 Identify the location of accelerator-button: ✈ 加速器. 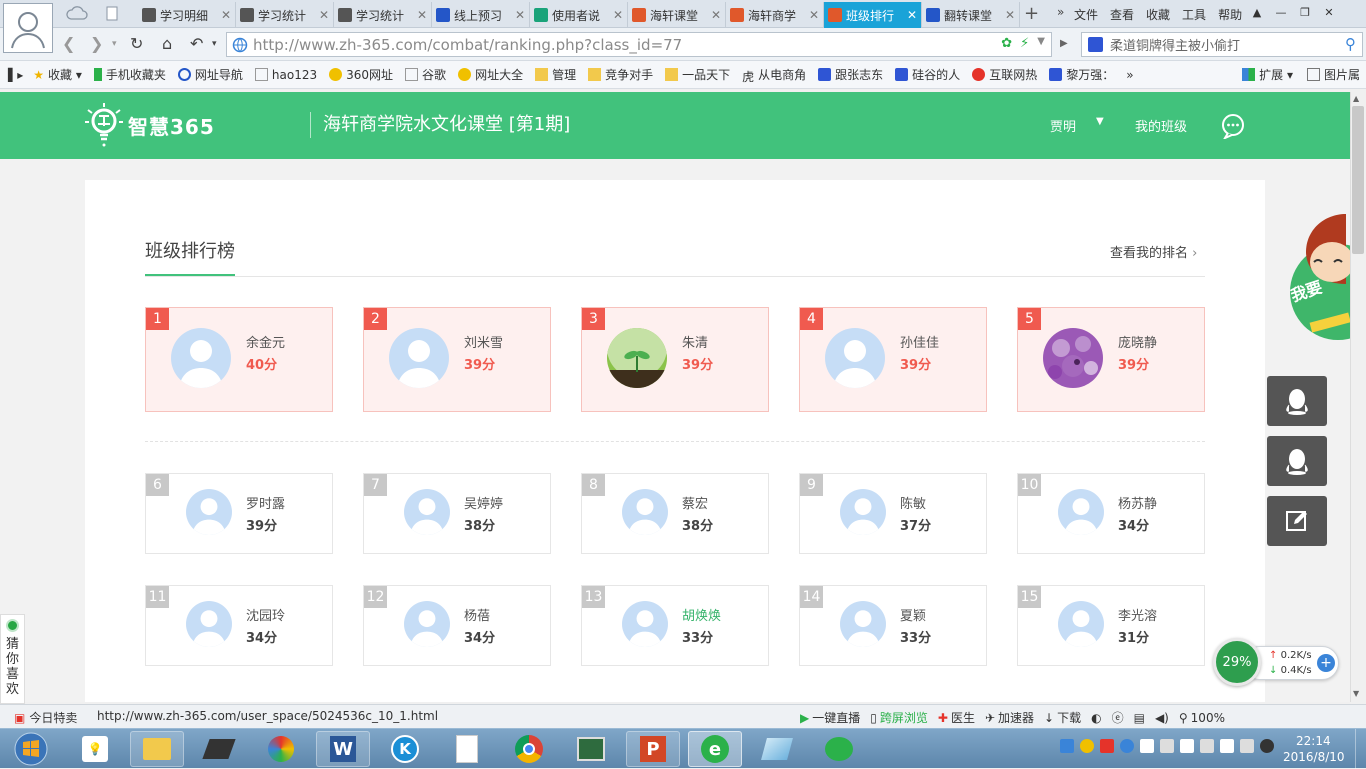
(1009, 717).